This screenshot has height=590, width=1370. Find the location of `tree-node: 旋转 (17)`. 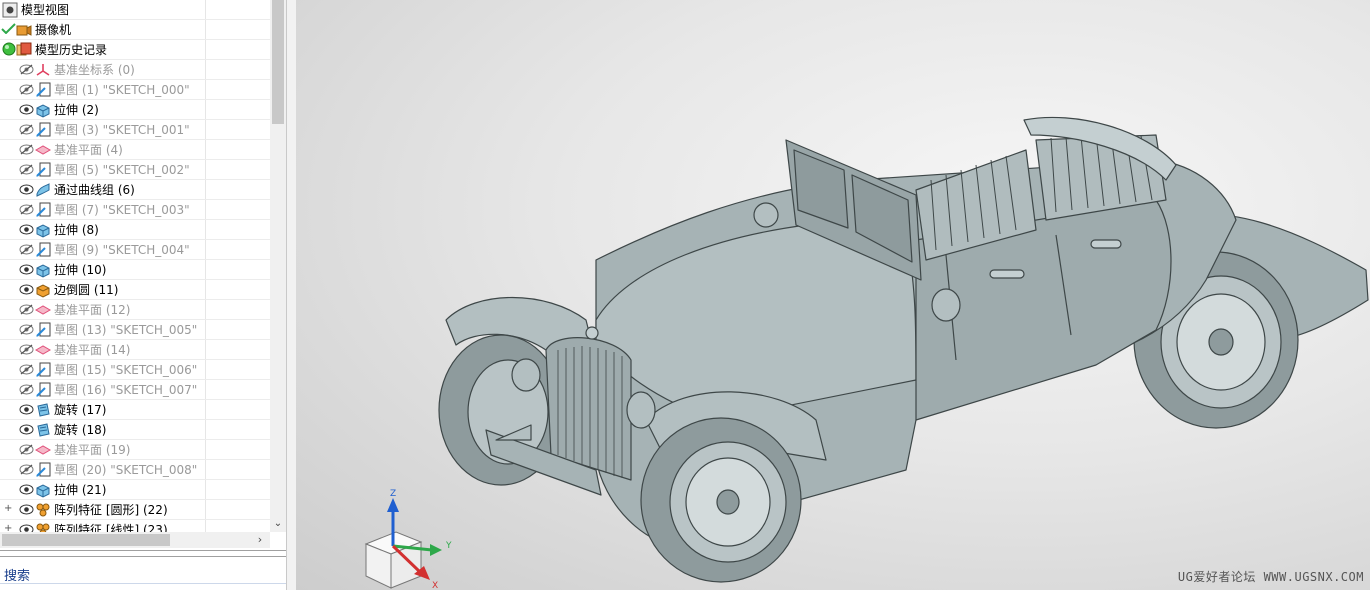

tree-node: 旋转 (17) is located at coordinates (135, 410).